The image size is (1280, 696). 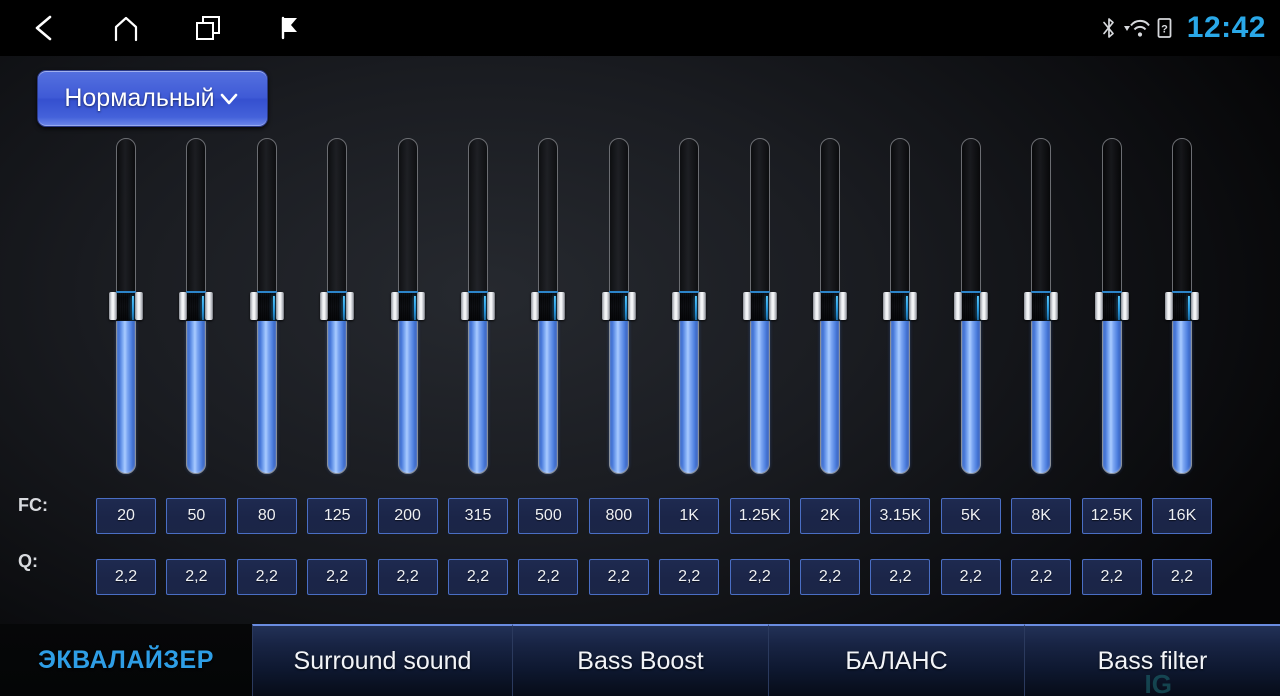 I want to click on back-icon, so click(x=44, y=28).